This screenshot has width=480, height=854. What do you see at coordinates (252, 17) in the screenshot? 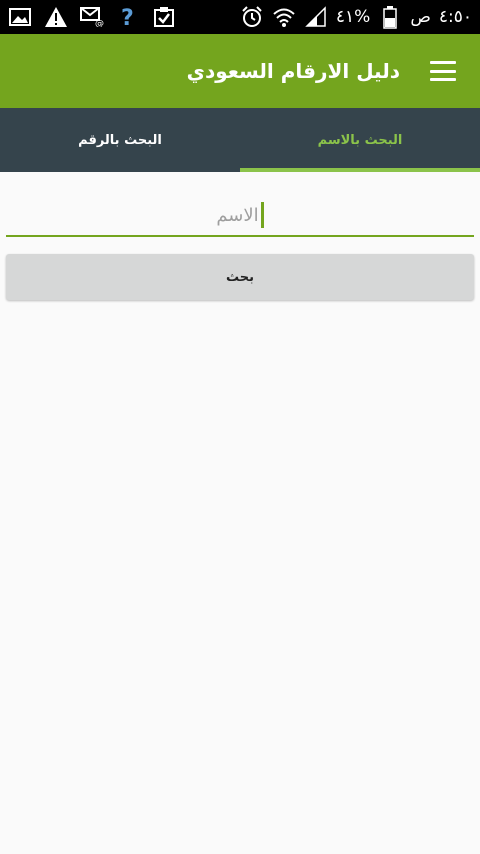
I see `alarm-icon` at bounding box center [252, 17].